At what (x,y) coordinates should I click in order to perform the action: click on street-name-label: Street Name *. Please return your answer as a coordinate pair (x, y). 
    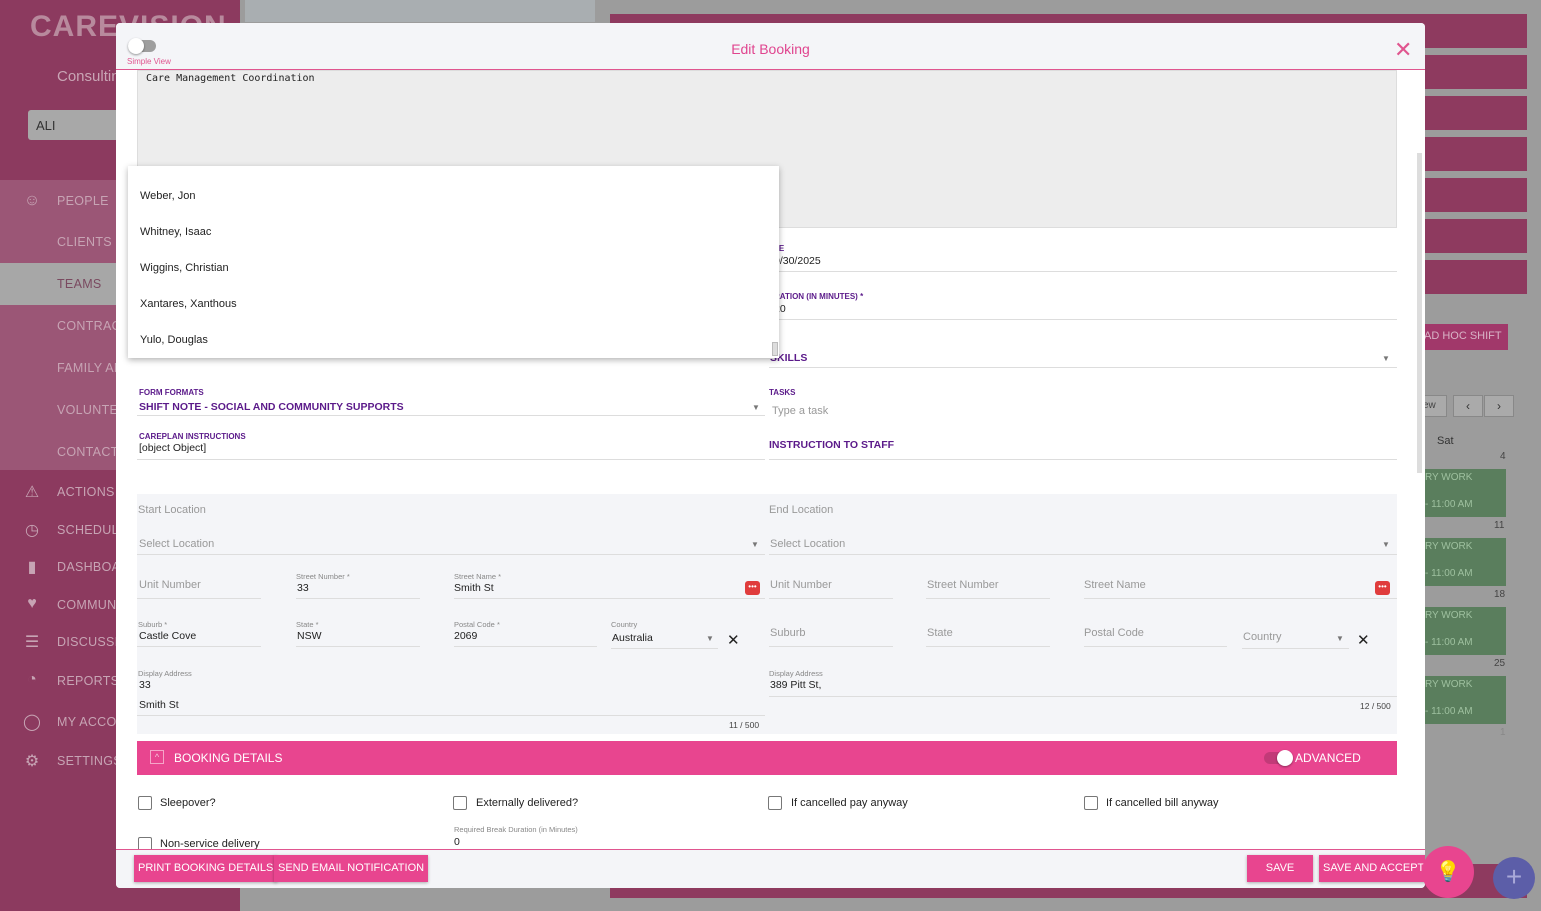
    Looking at the image, I should click on (478, 576).